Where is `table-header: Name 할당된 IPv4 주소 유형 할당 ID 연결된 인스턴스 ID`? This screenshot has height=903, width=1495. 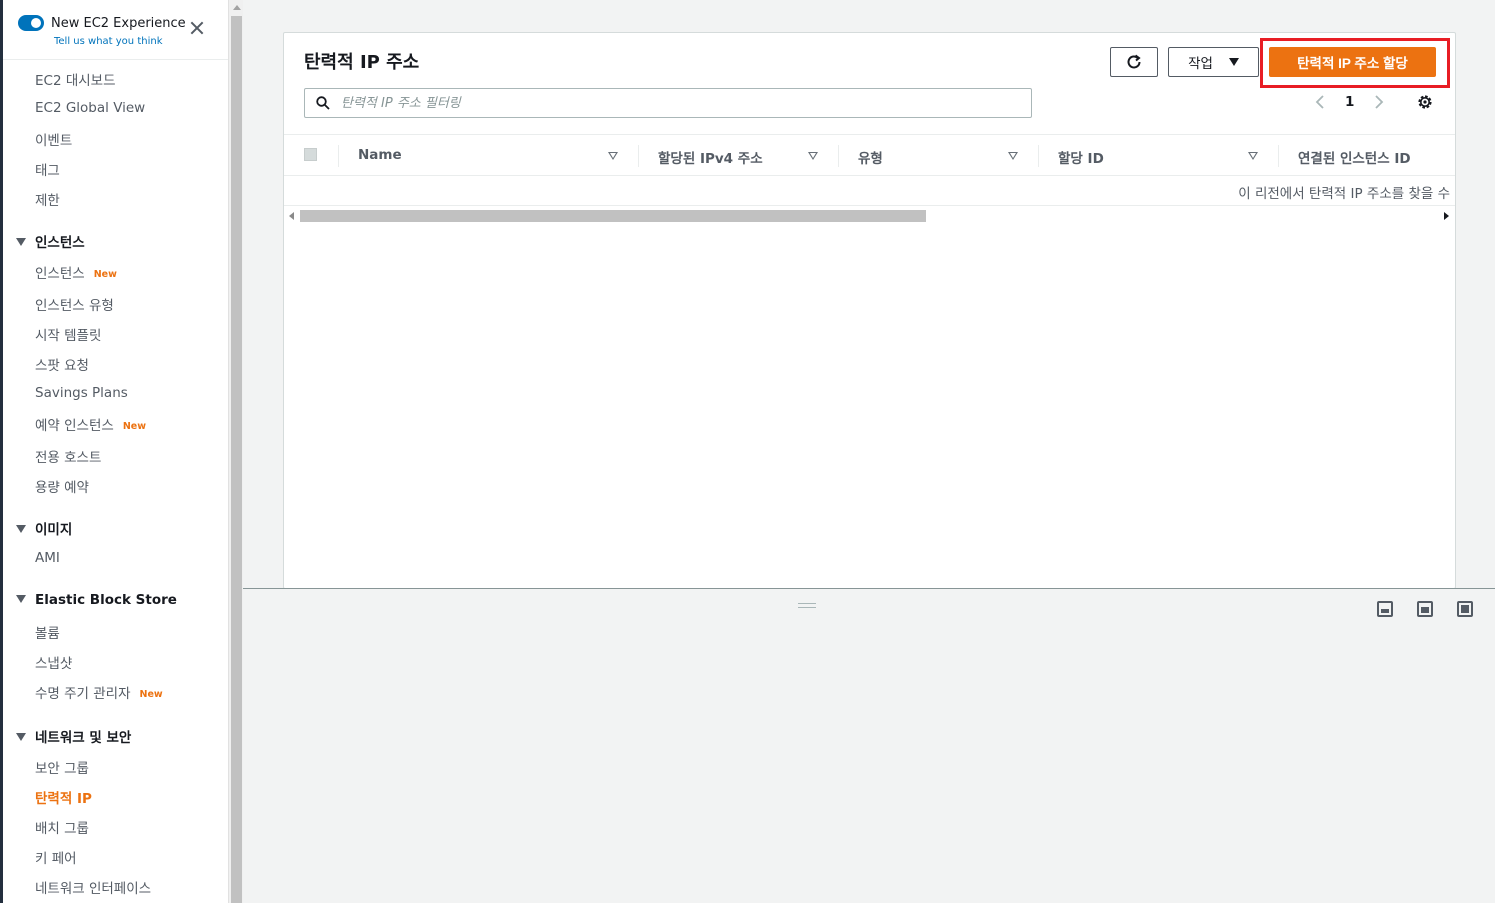
table-header: Name 할당된 IPv4 주소 유형 할당 ID 연결된 인스턴스 ID is located at coordinates (869, 155).